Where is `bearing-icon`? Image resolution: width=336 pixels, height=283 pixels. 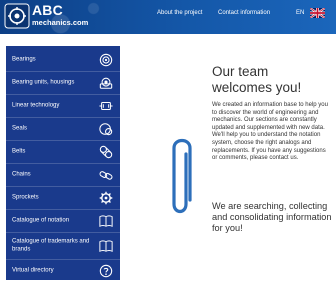
bearing-icon is located at coordinates (106, 60).